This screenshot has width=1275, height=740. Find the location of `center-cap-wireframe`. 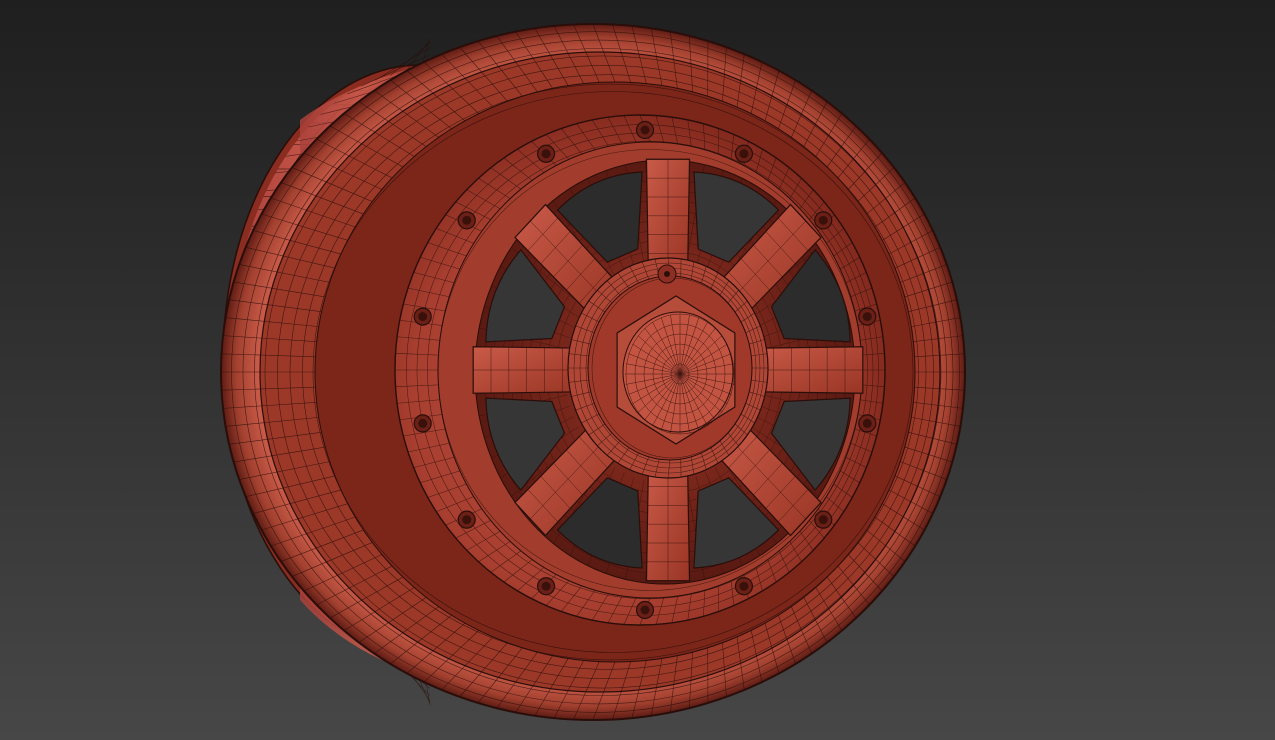

center-cap-wireframe is located at coordinates (680, 374).